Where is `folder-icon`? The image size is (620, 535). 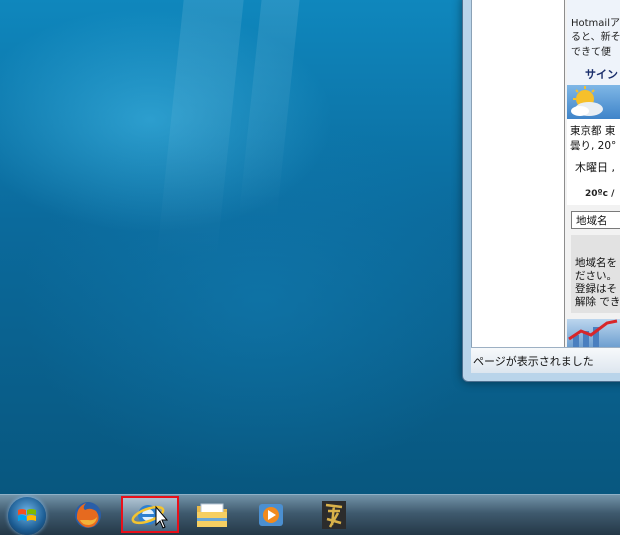 folder-icon is located at coordinates (212, 515).